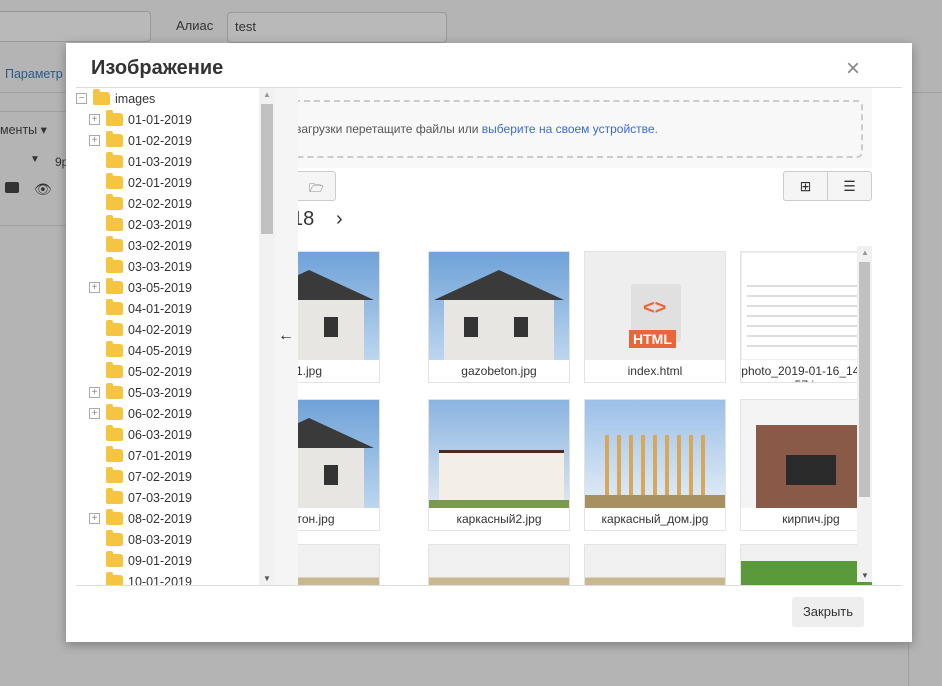 The height and width of the screenshot is (686, 942). I want to click on file-name: кирпич.jpg, so click(806, 519).